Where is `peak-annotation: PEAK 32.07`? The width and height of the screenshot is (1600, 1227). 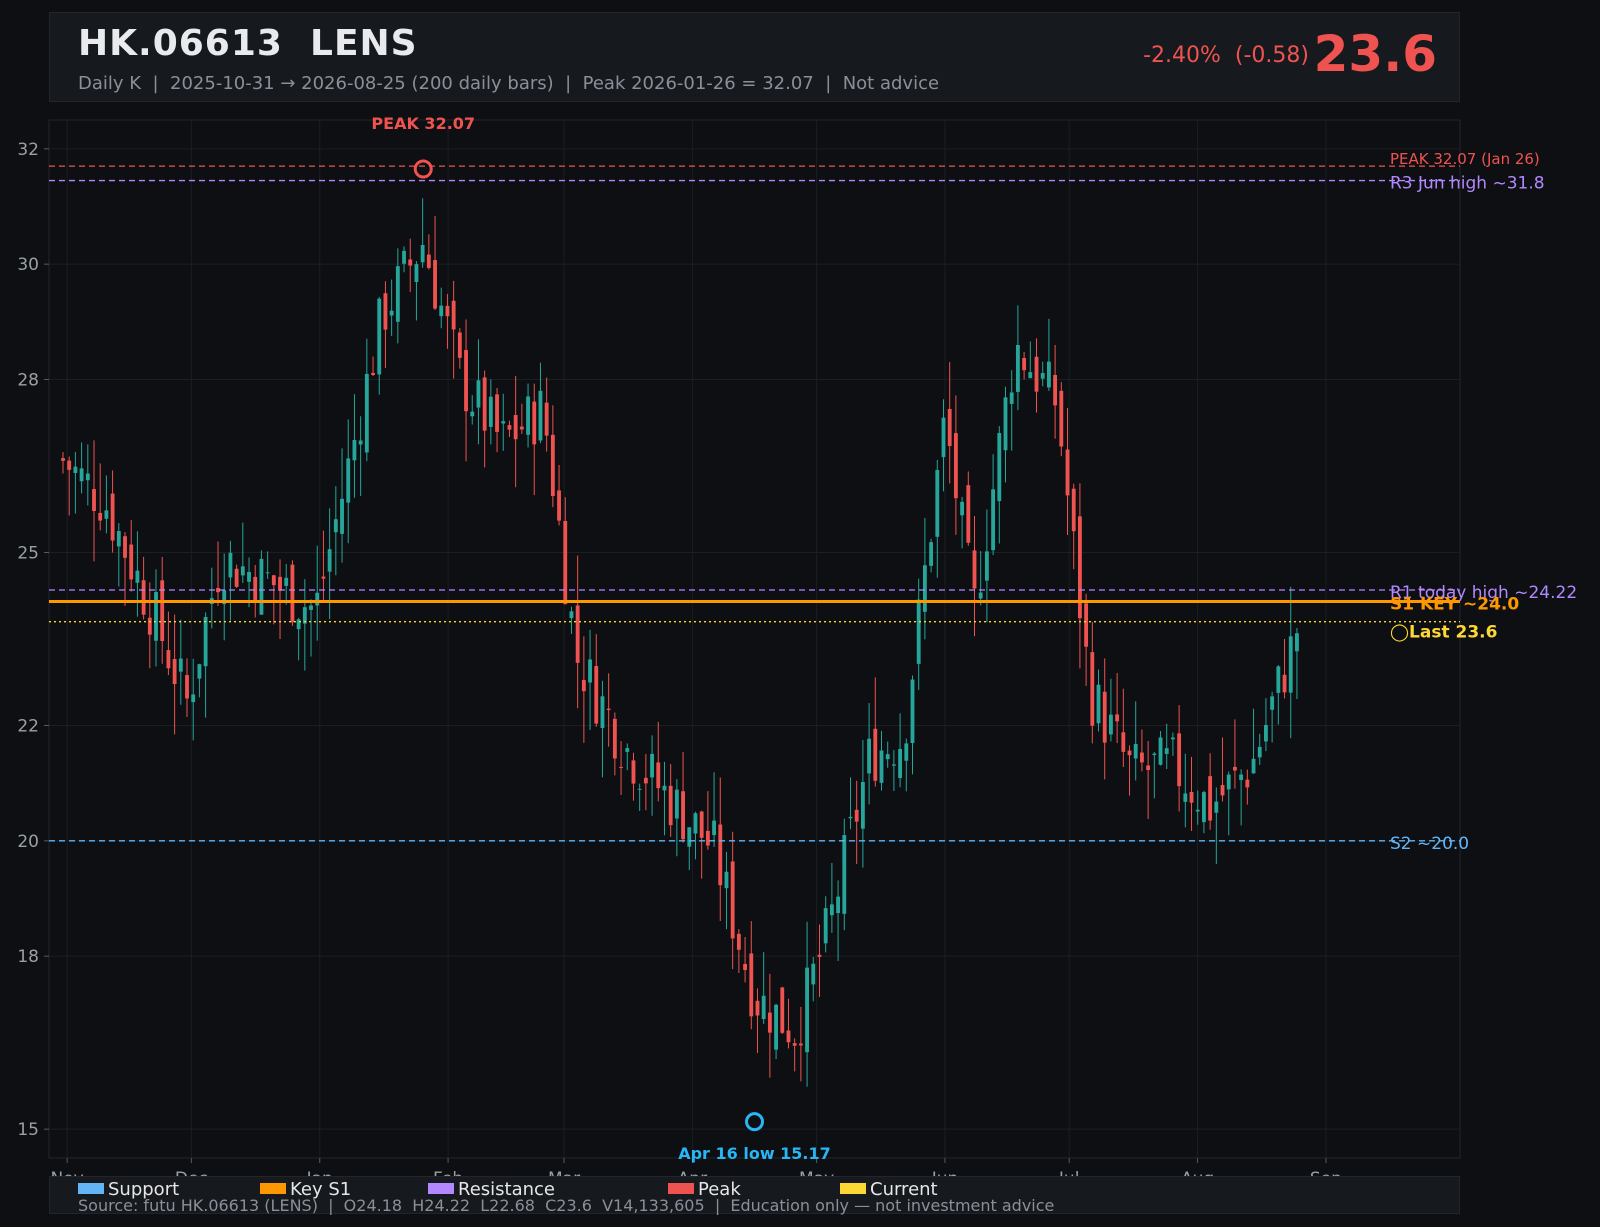 peak-annotation: PEAK 32.07 is located at coordinates (423, 123).